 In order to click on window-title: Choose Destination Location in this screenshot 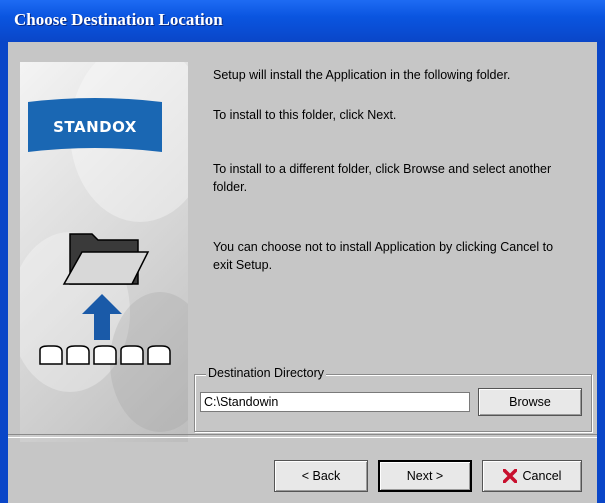, I will do `click(118, 19)`.